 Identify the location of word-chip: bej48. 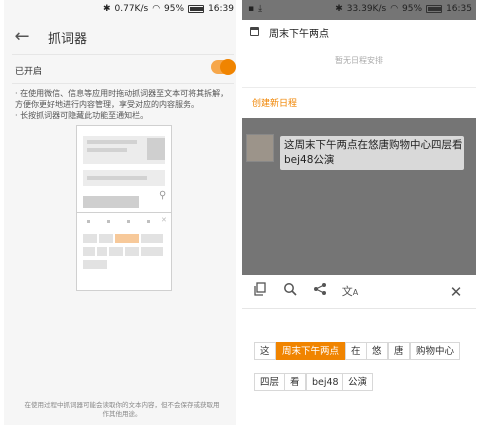
(325, 382).